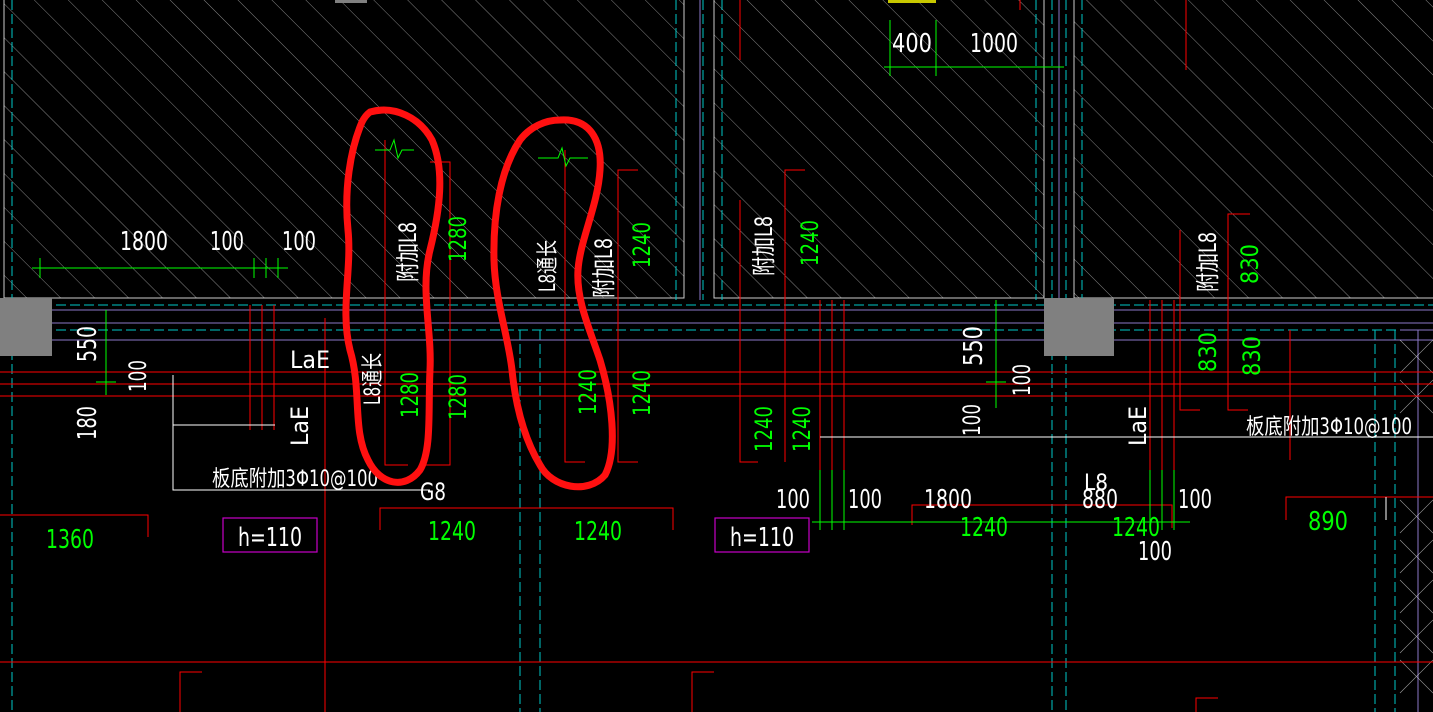 The width and height of the screenshot is (1433, 712). Describe the element at coordinates (974, 346) in the screenshot. I see `dim-550-right: 550` at that location.